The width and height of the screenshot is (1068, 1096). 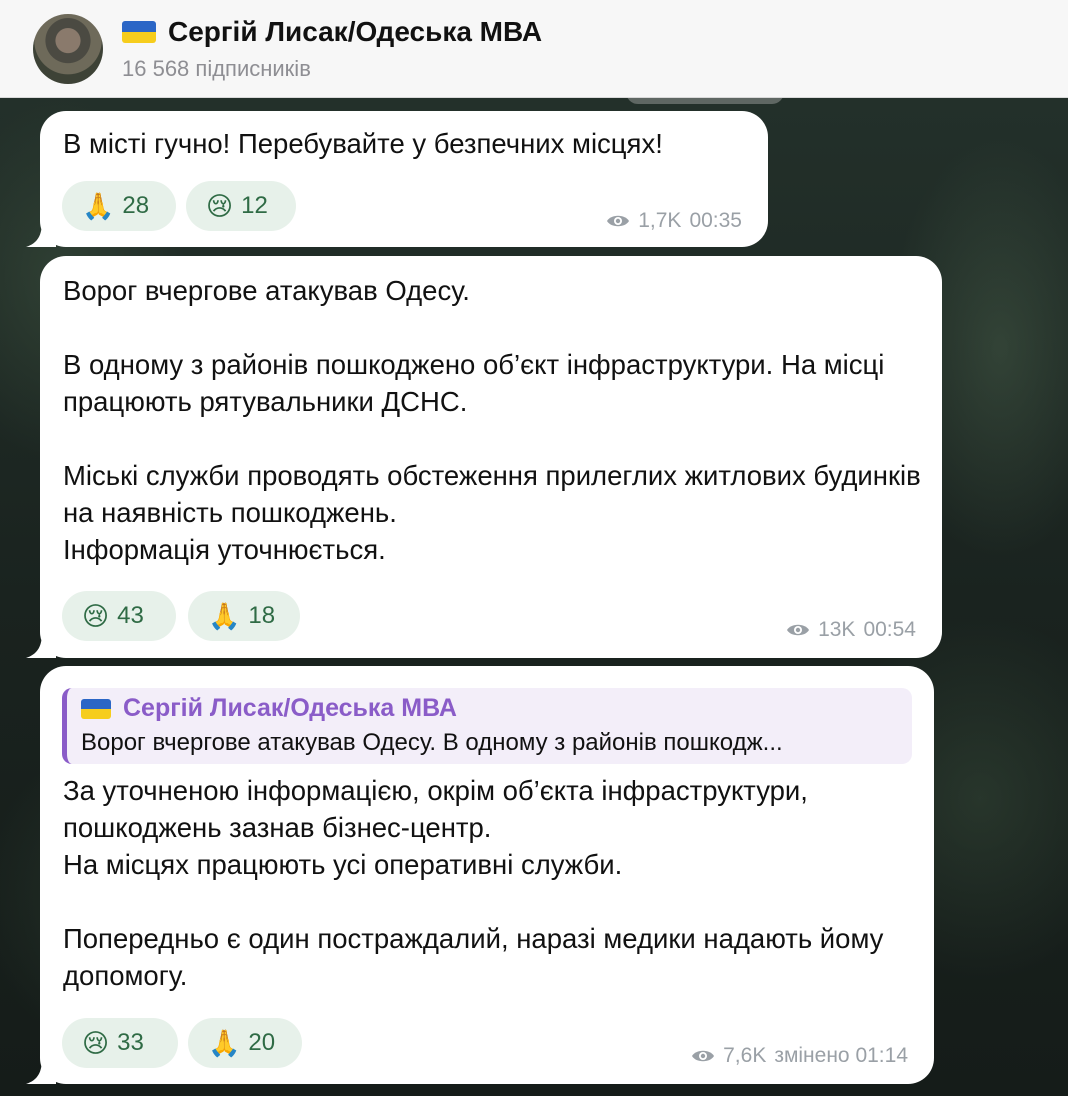 What do you see at coordinates (119, 206) in the screenshot?
I see `reaction-pray: 🙏 28` at bounding box center [119, 206].